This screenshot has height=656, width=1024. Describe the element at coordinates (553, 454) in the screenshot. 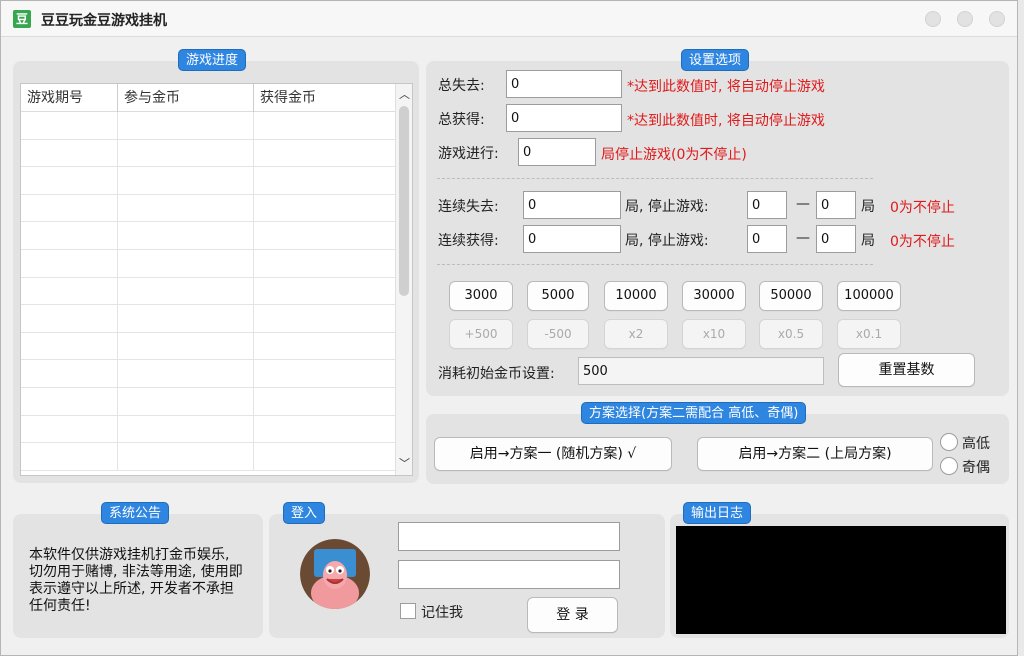

I see `enable-plan1-button: 启用→方案一 (随机方案) √` at that location.